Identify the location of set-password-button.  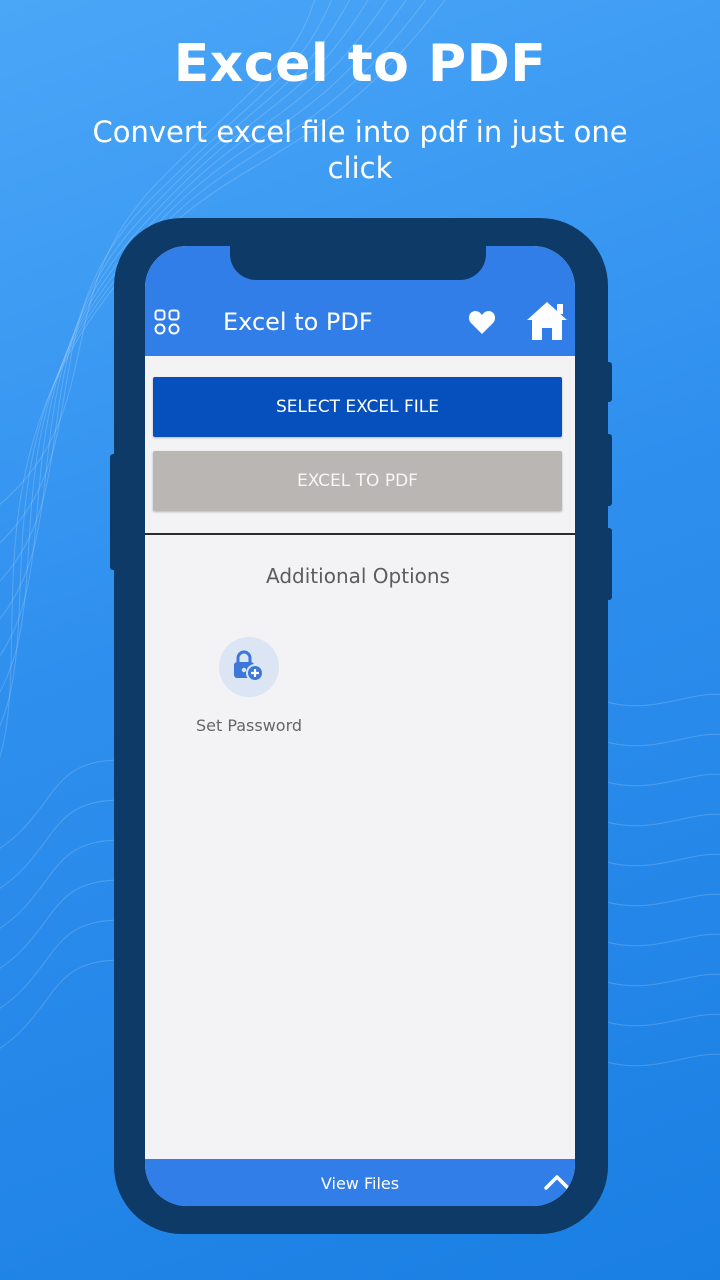
(249, 667).